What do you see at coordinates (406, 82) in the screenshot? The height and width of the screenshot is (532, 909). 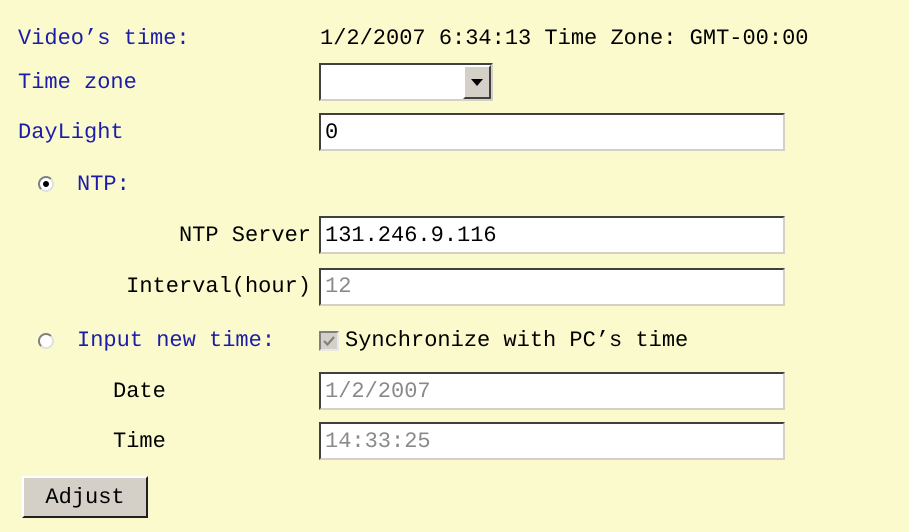 I see `time-zone-dropdown` at bounding box center [406, 82].